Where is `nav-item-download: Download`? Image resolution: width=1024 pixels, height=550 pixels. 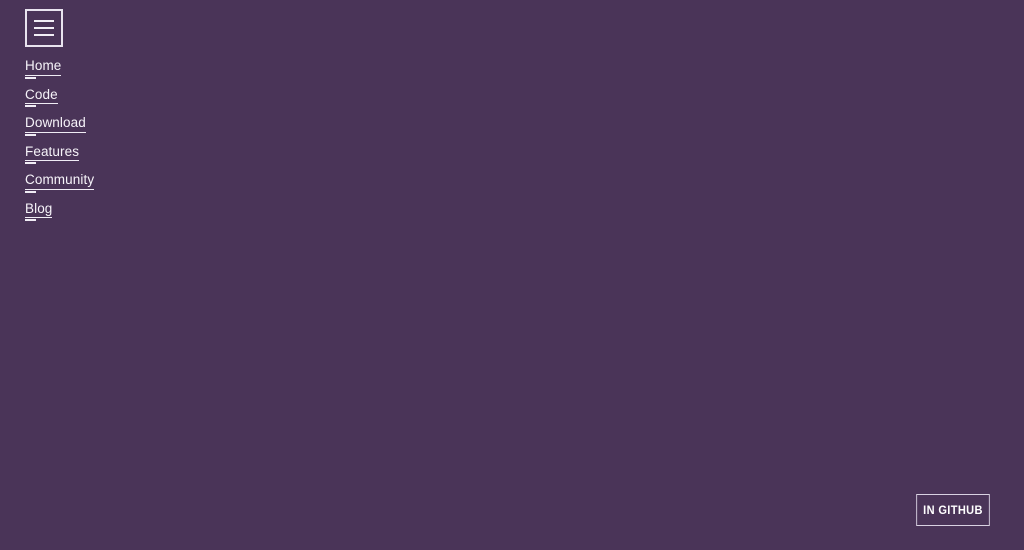 nav-item-download: Download is located at coordinates (155, 129).